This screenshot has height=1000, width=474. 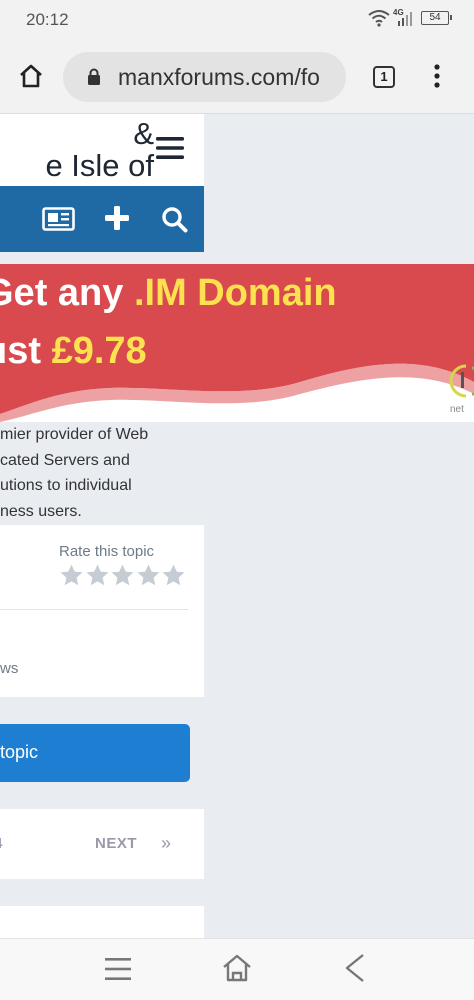 I want to click on ad-price: ust £9.78, so click(x=73, y=351).